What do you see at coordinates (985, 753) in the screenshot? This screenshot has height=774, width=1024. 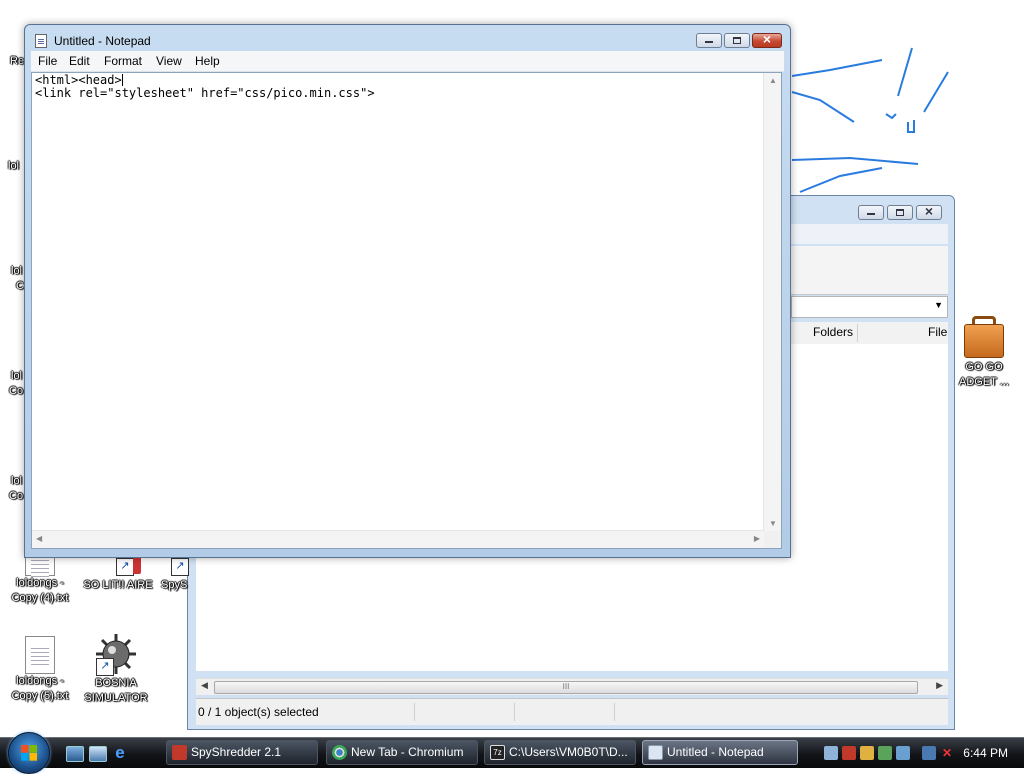 I see `clock: 6:44 PM` at bounding box center [985, 753].